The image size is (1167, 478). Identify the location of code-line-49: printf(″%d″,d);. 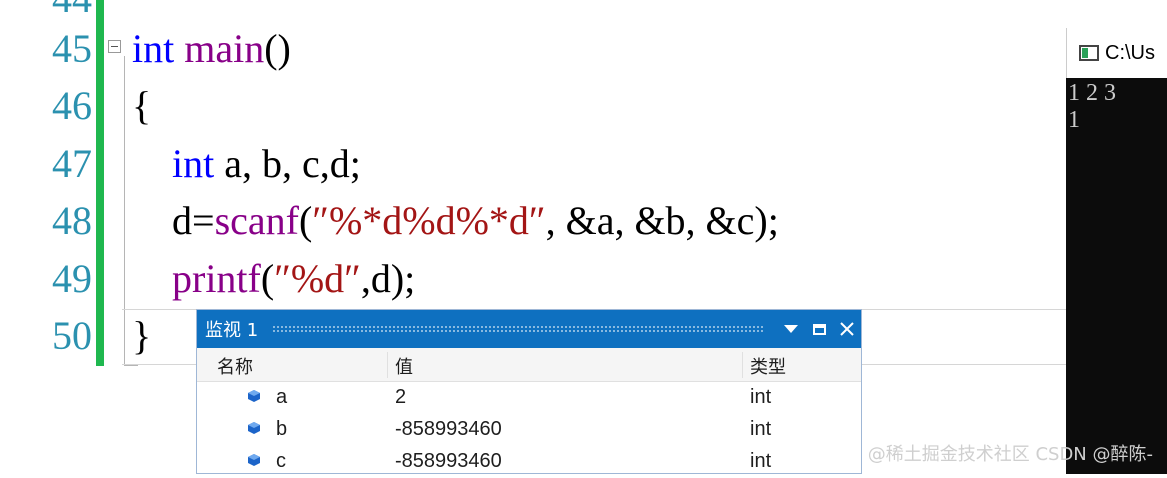
(273, 279).